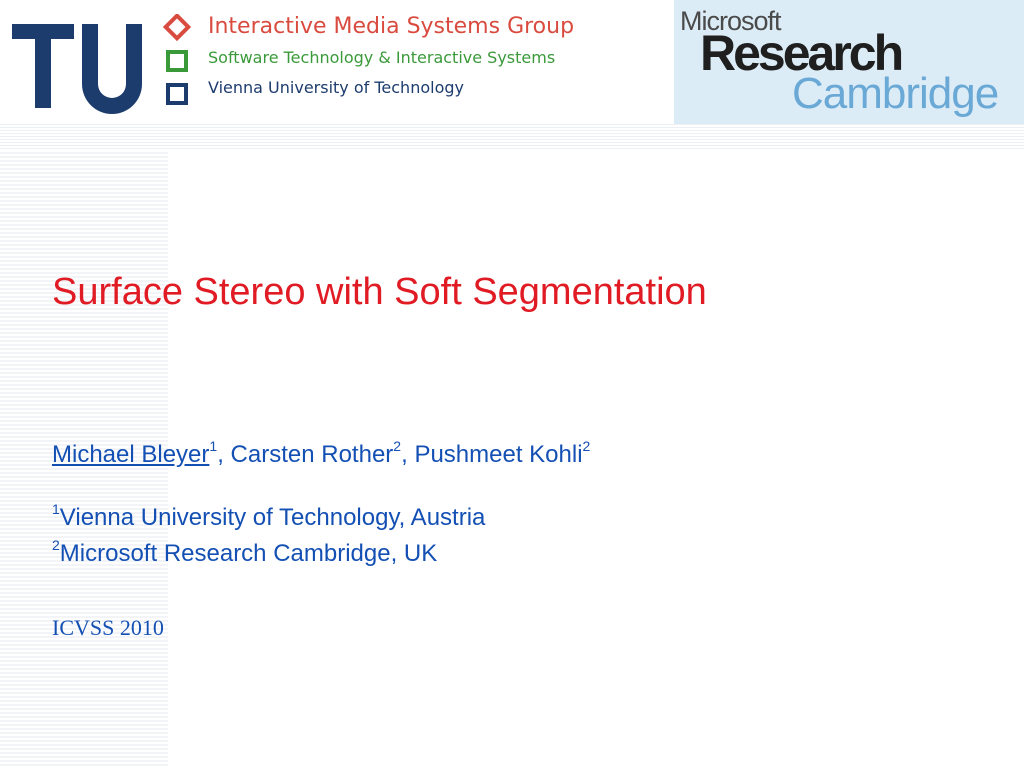 The height and width of the screenshot is (768, 1024). Describe the element at coordinates (512, 137) in the screenshot. I see `header-divider` at that location.